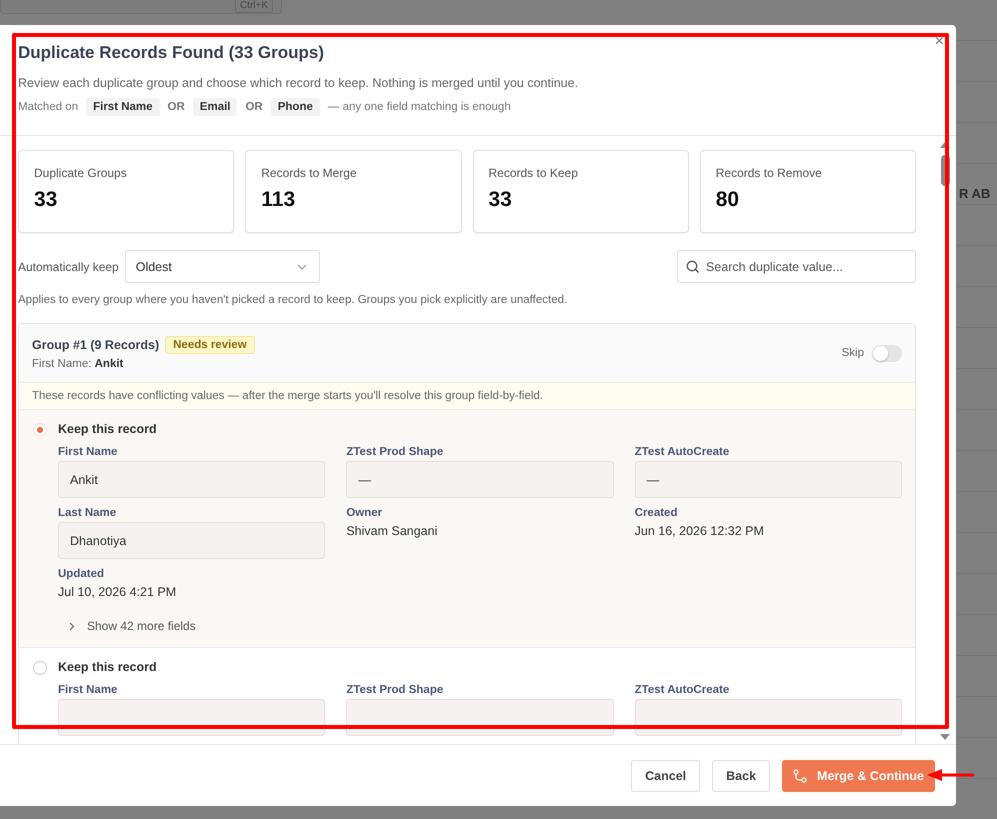  Describe the element at coordinates (419, 107) in the screenshot. I see `match-note: — any one field matching is enough` at that location.